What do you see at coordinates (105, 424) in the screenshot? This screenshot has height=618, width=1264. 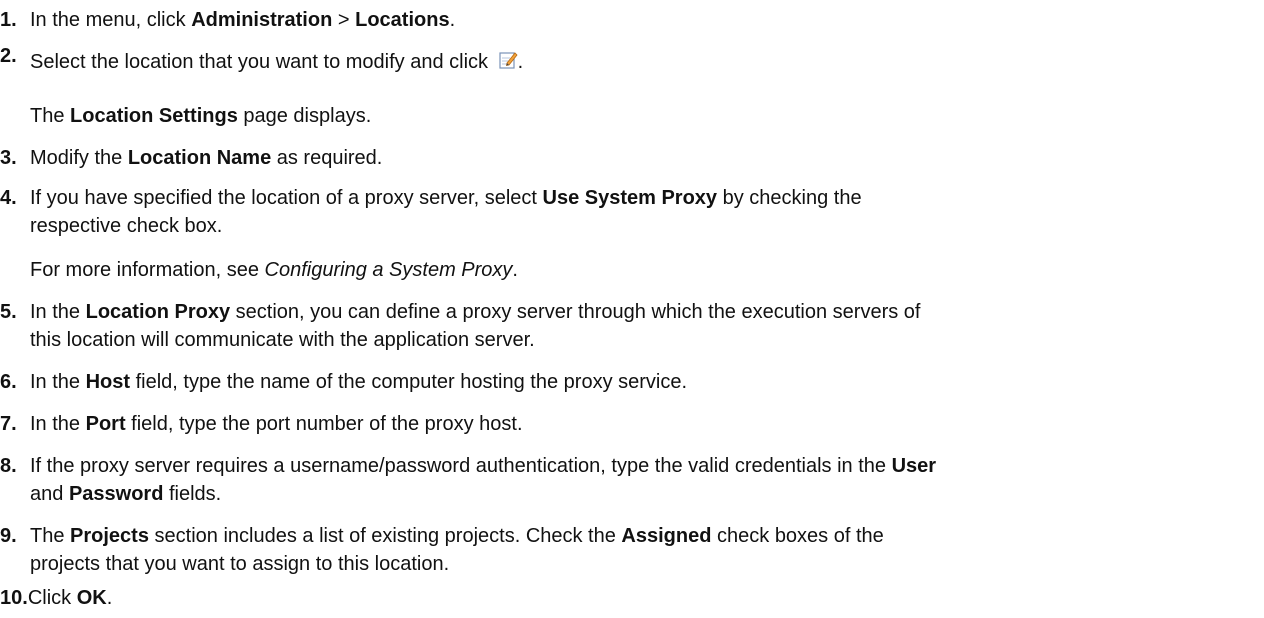 I see `port-field: Port` at bounding box center [105, 424].